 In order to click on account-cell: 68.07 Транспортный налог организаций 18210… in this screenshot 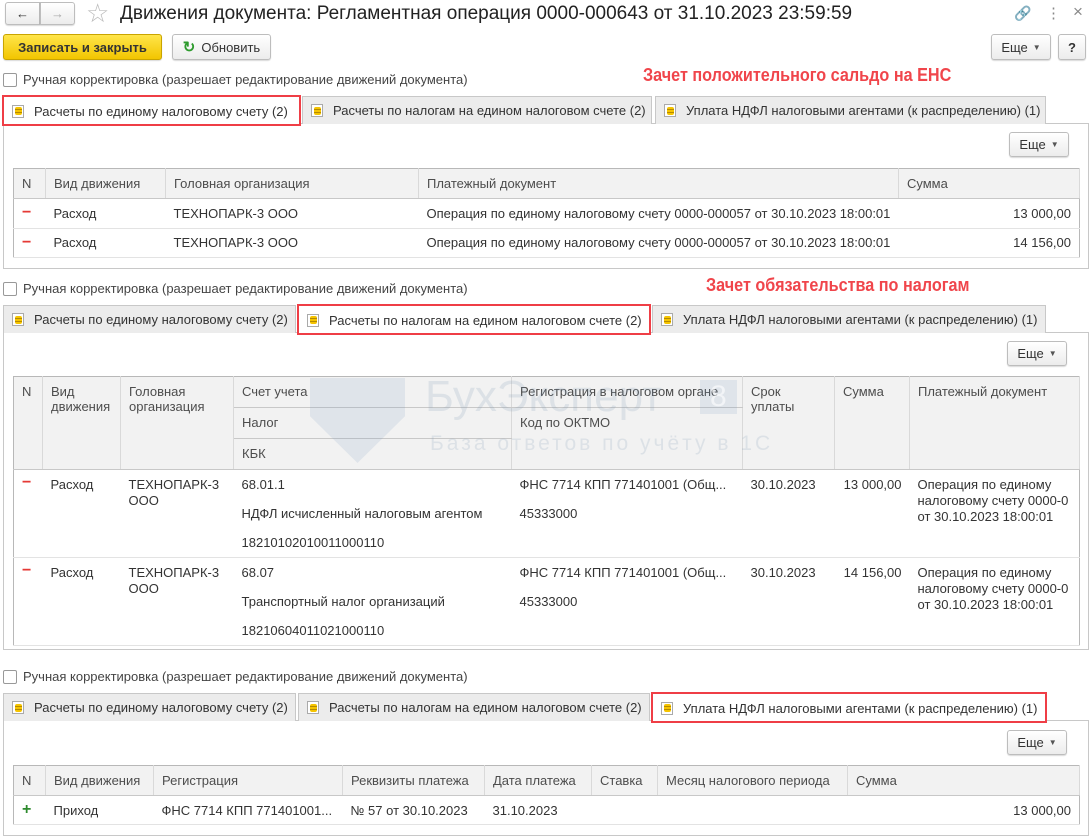, I will do `click(372, 601)`.